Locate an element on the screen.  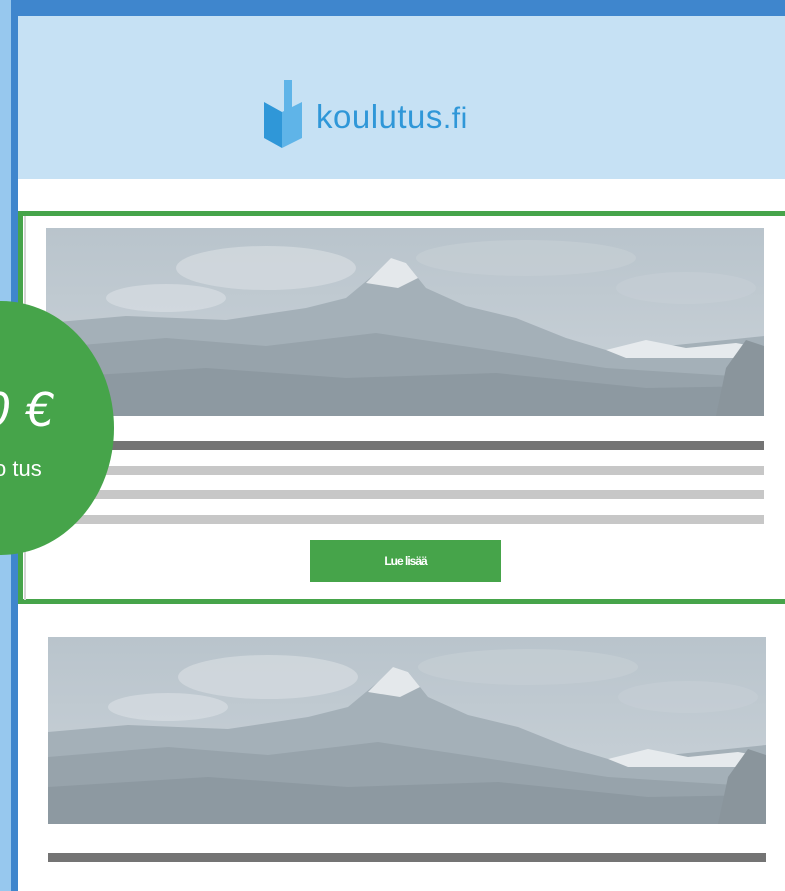
price-badge-price-wrap: 0 € is located at coordinates (60, 410).